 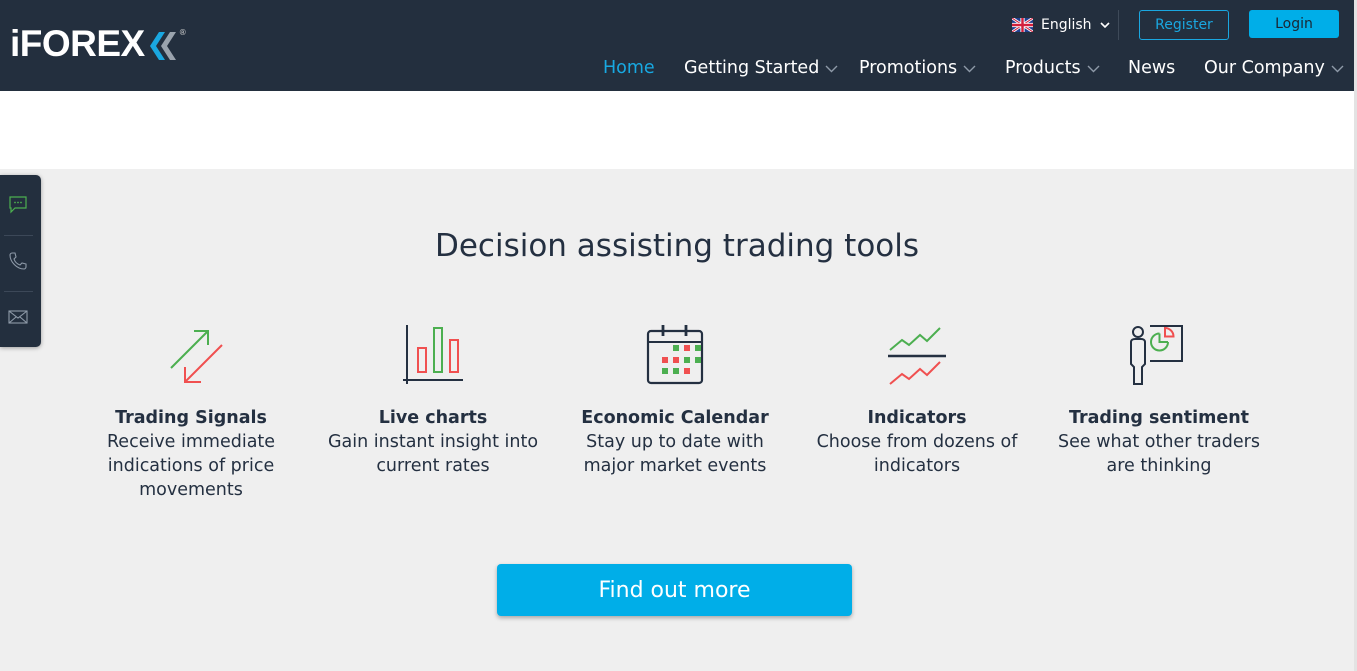 What do you see at coordinates (433, 466) in the screenshot?
I see `desc-line: current rates` at bounding box center [433, 466].